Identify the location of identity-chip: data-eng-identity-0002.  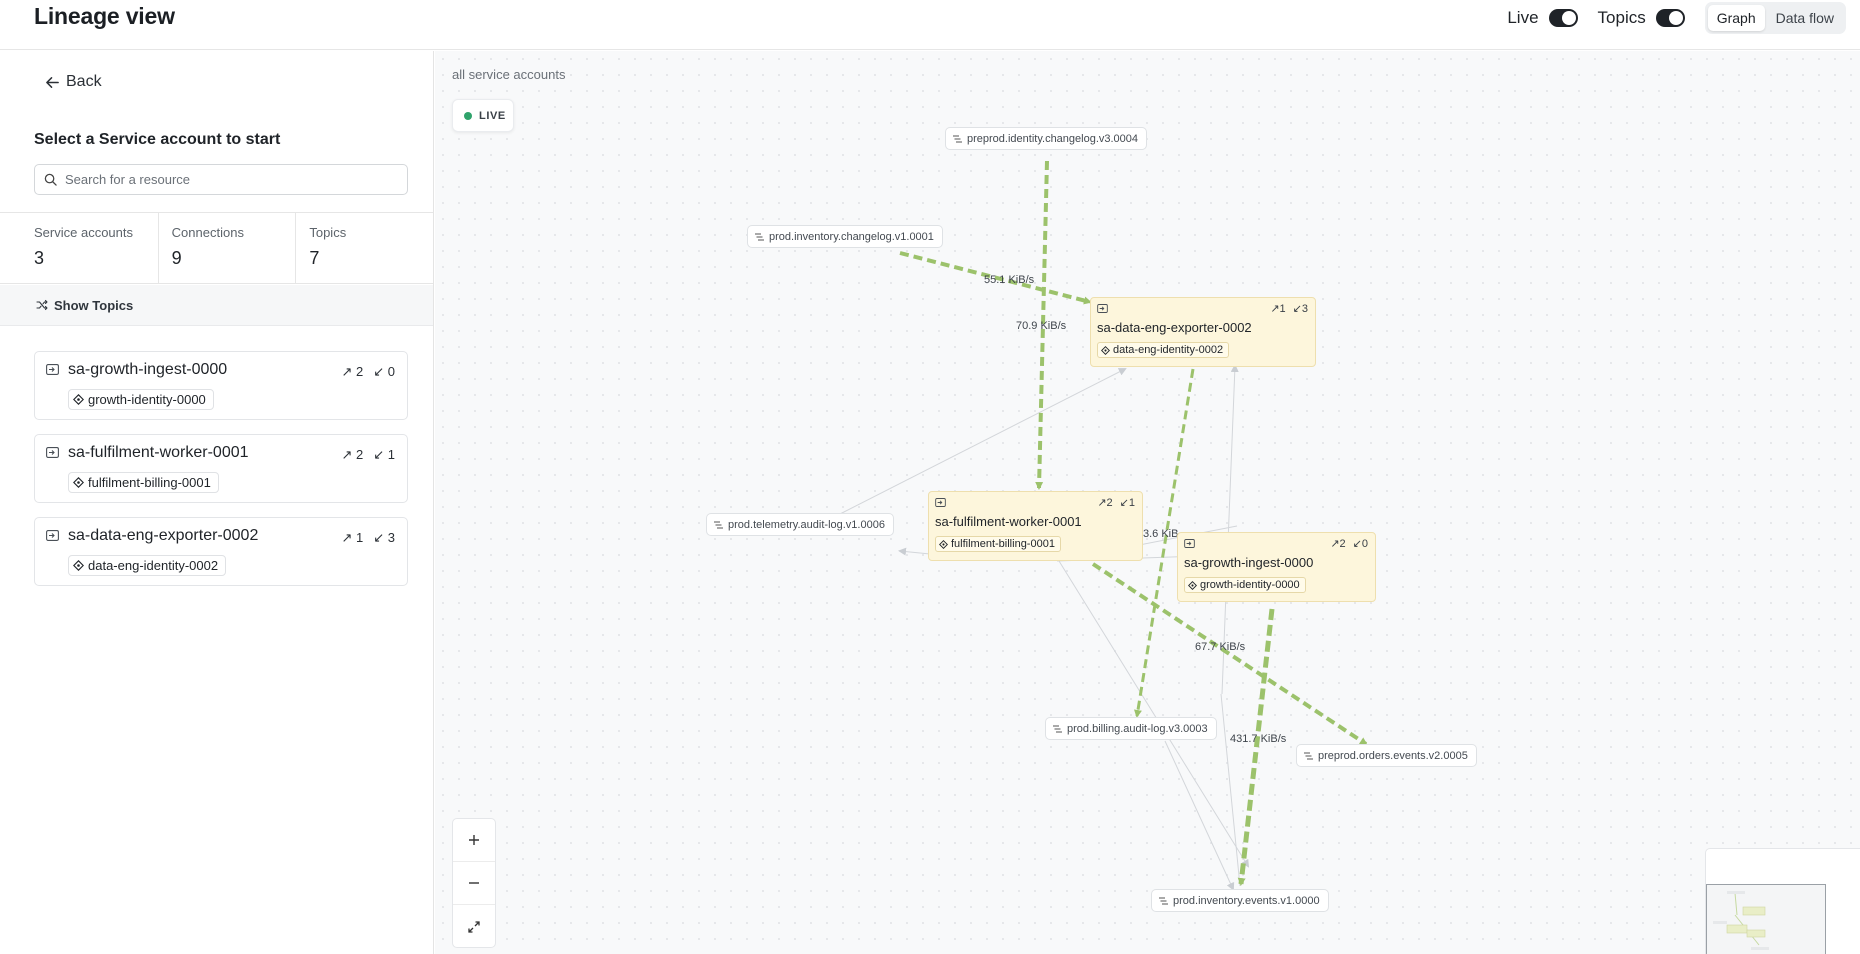
(1163, 350).